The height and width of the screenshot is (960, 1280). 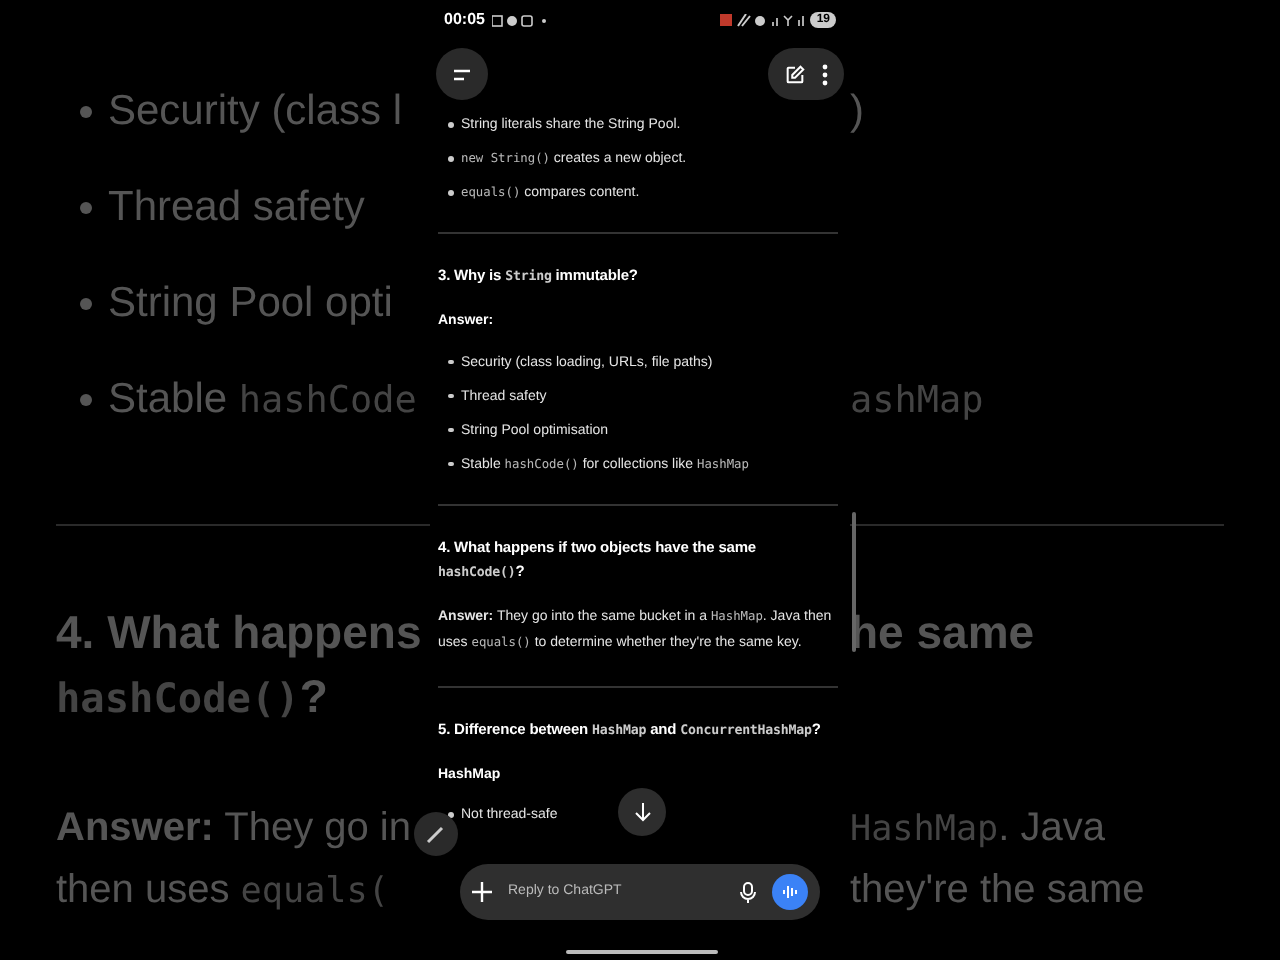 What do you see at coordinates (748, 892) in the screenshot?
I see `microphone-icon` at bounding box center [748, 892].